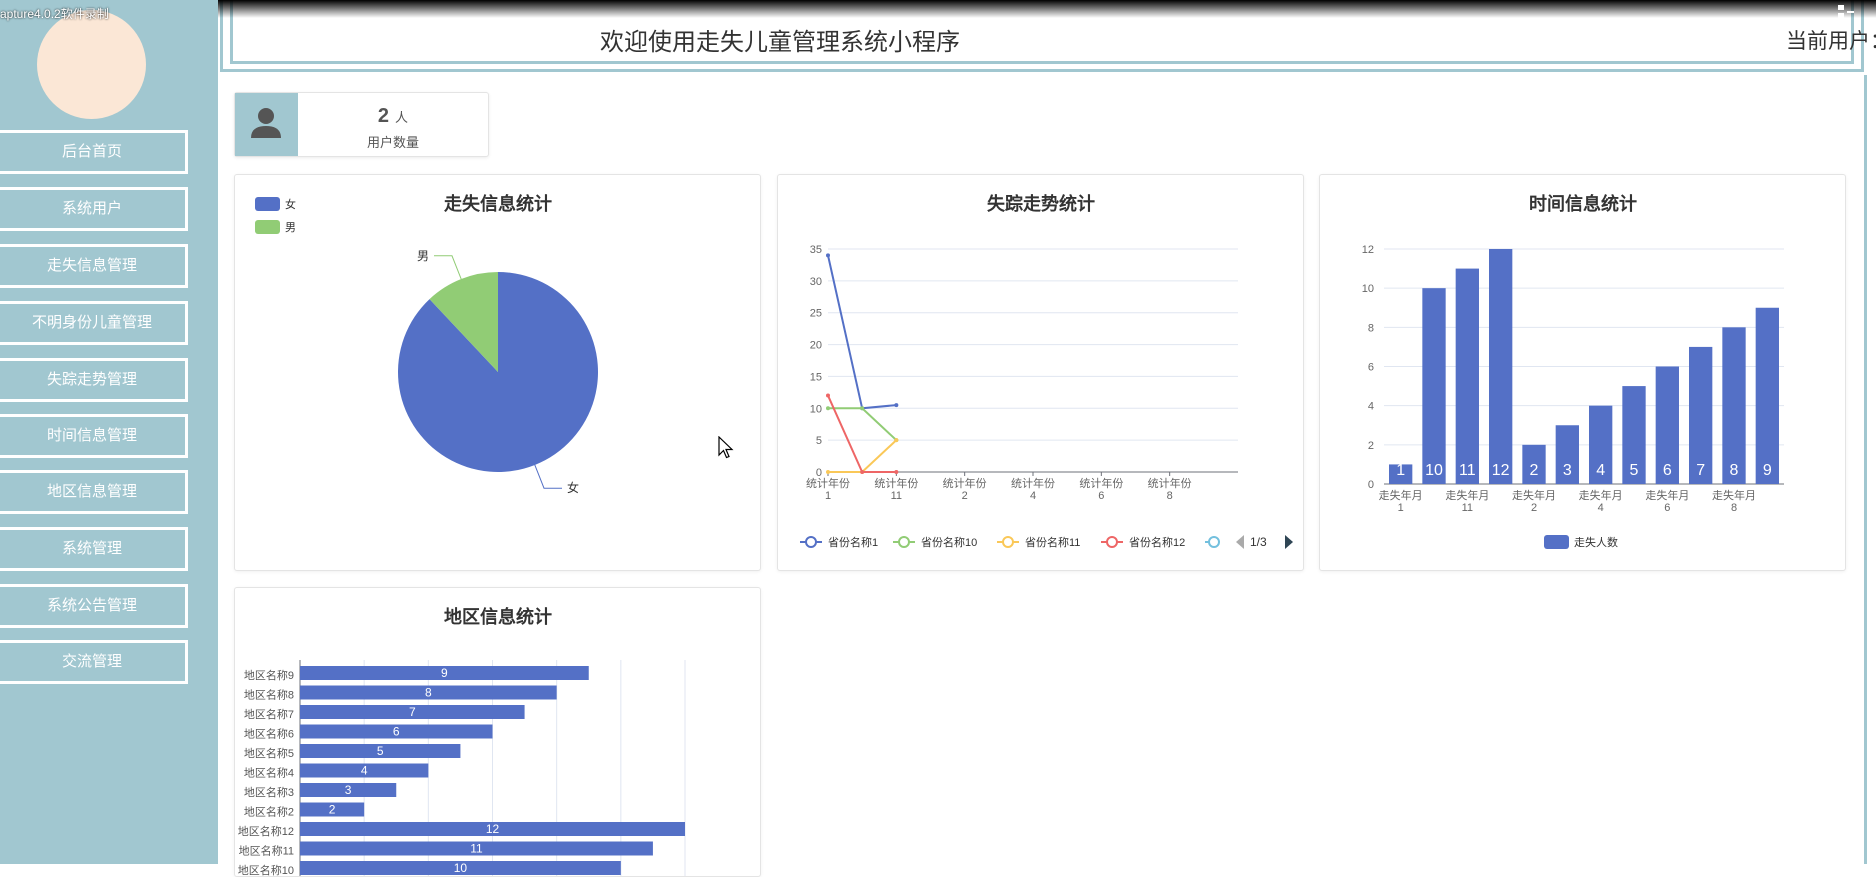  What do you see at coordinates (269, 753) in the screenshot?
I see `y-tick-label: 地区名称5` at bounding box center [269, 753].